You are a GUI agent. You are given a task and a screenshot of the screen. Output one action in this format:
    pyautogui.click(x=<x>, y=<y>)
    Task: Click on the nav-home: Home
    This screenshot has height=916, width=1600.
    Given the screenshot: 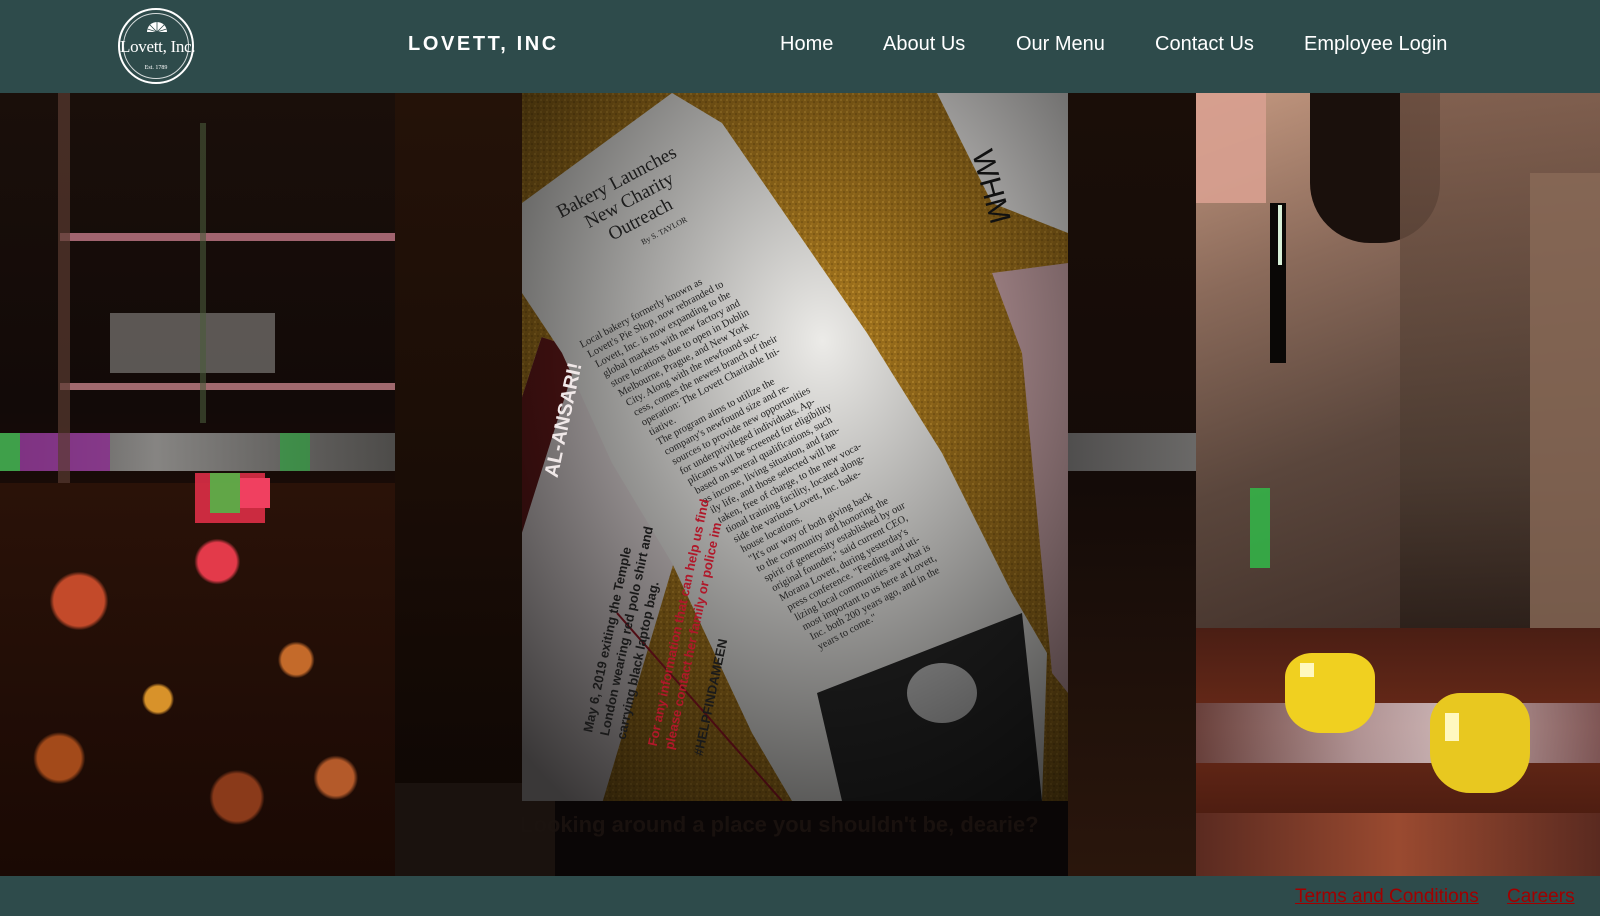 What is the action you would take?
    pyautogui.click(x=806, y=44)
    